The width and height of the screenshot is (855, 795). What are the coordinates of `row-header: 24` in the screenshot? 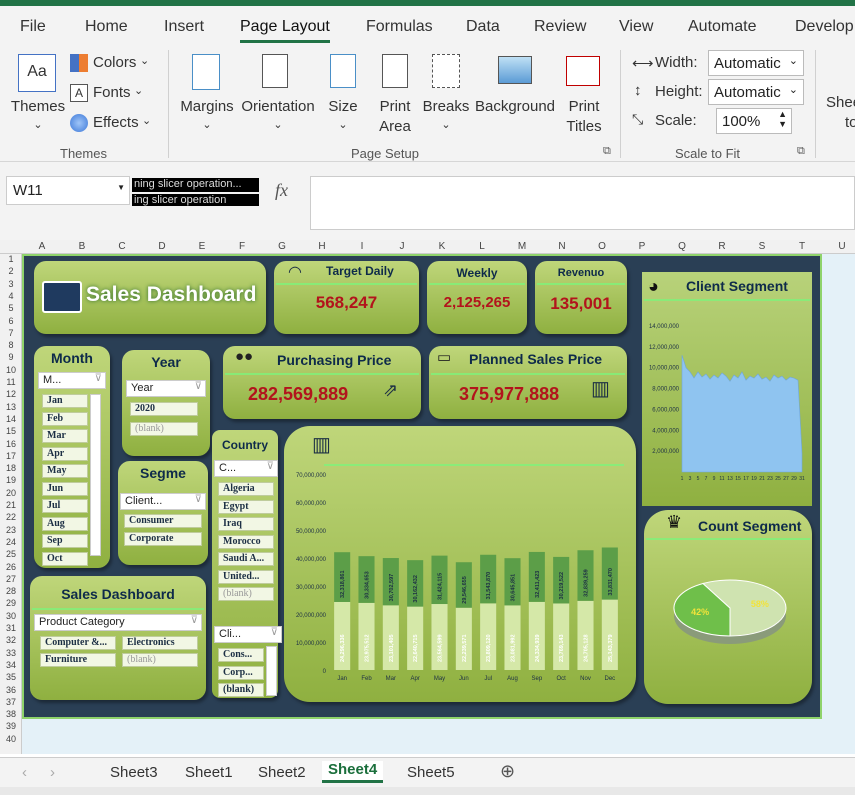 It's located at (11, 542).